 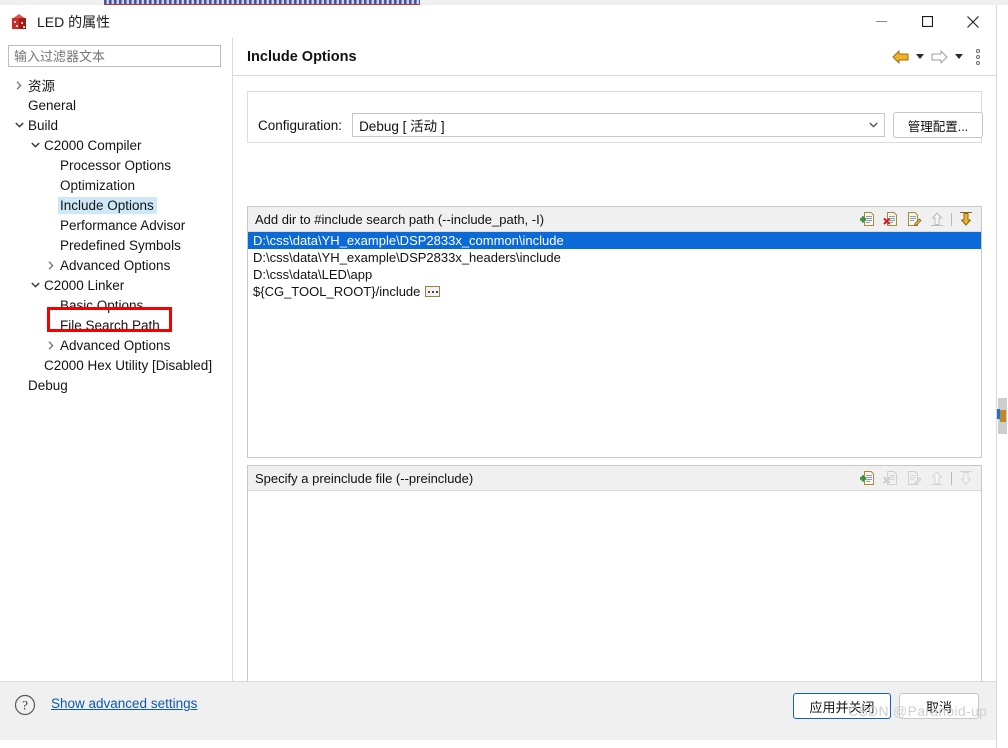 I want to click on sidebar-item-label: Predefined Symbols, so click(x=120, y=245).